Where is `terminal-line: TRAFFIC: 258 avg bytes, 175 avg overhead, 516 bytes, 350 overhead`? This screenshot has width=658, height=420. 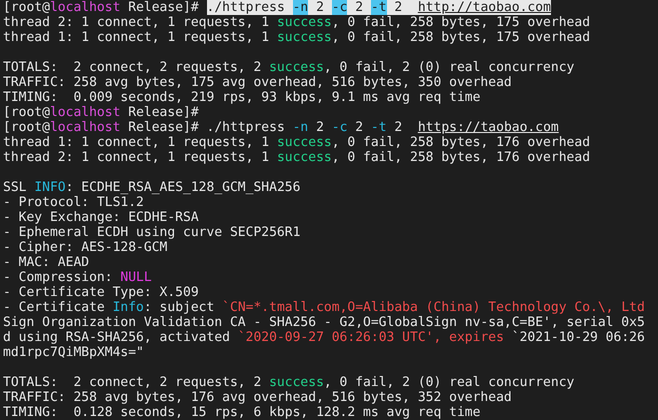 terminal-line: TRAFFIC: 258 avg bytes, 175 avg overhead, 516 bytes, 350 overhead is located at coordinates (257, 82).